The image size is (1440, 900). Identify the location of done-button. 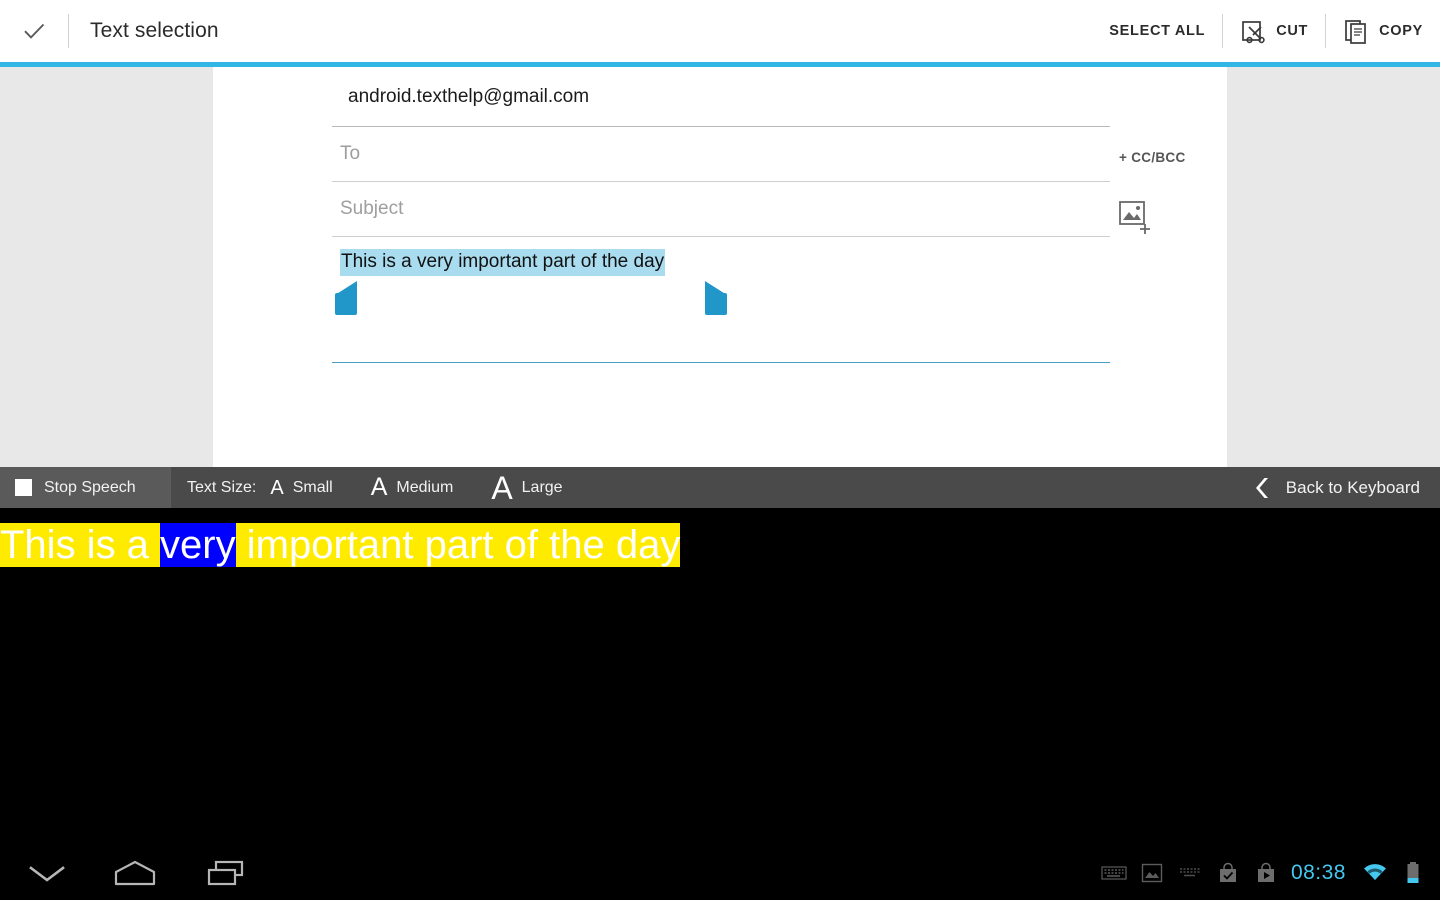
(34, 31).